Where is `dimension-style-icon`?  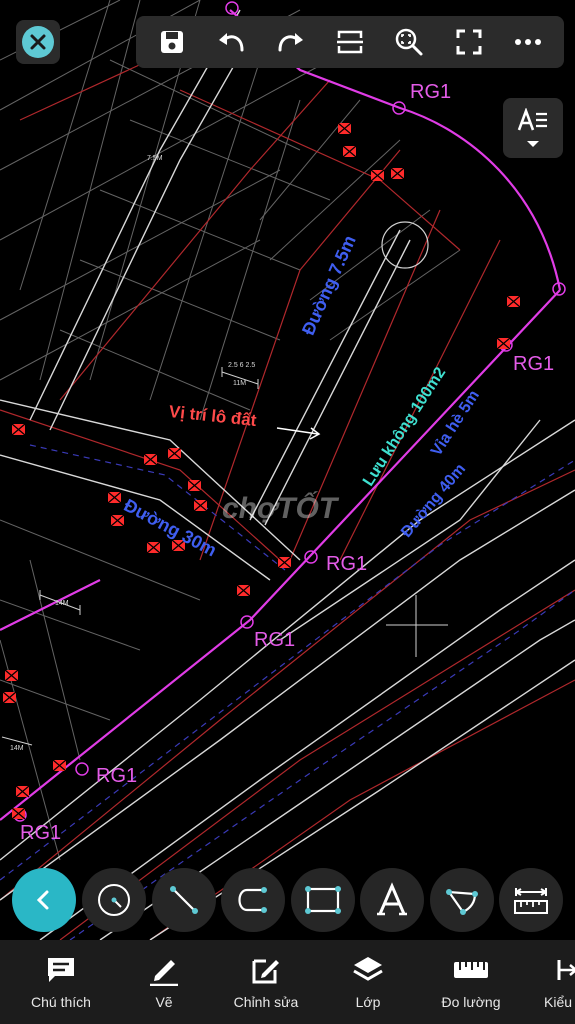 dimension-style-icon is located at coordinates (566, 970).